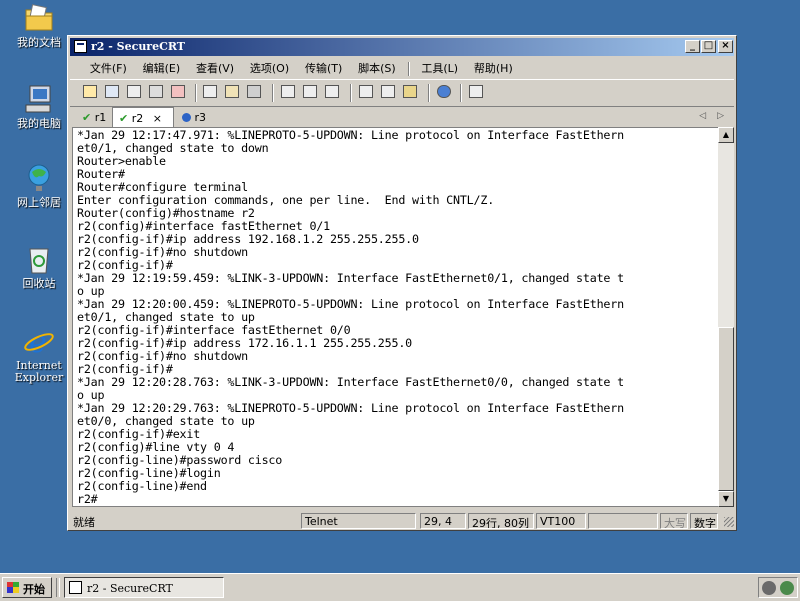 The image size is (800, 601). What do you see at coordinates (726, 409) in the screenshot?
I see `scrollbar-thumb` at bounding box center [726, 409].